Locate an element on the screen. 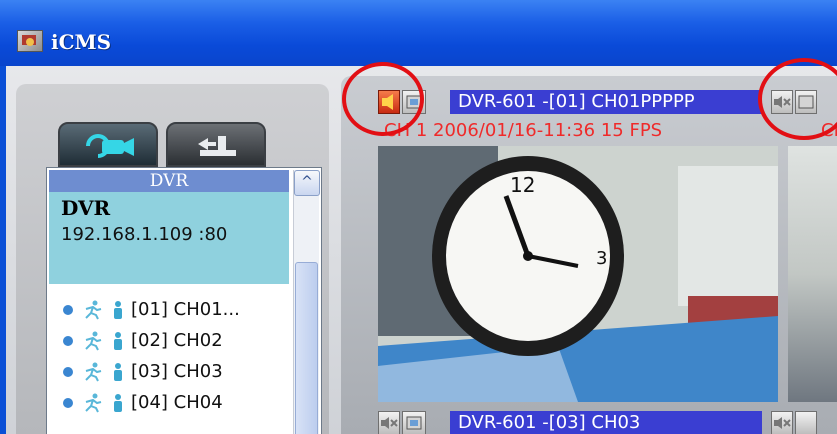 The image size is (837, 434). channel-label: [03] CH03 is located at coordinates (177, 371).